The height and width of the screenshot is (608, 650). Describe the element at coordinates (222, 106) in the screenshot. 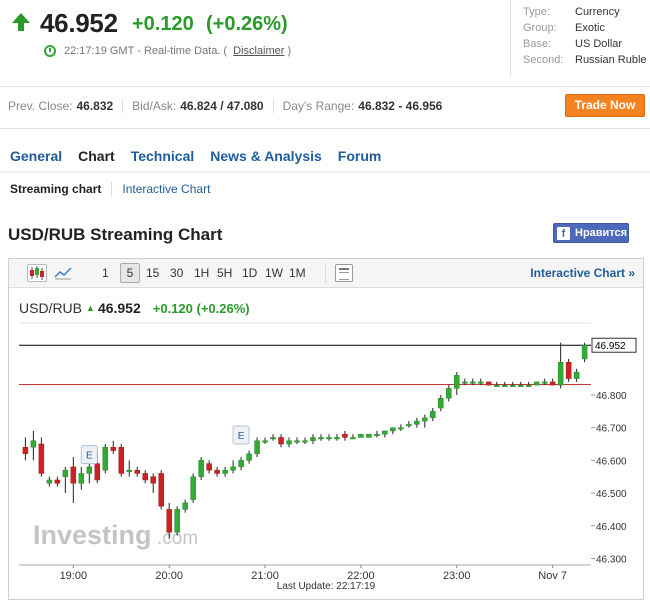

I see `bid-ask-value: 46.824 / 47.080` at that location.